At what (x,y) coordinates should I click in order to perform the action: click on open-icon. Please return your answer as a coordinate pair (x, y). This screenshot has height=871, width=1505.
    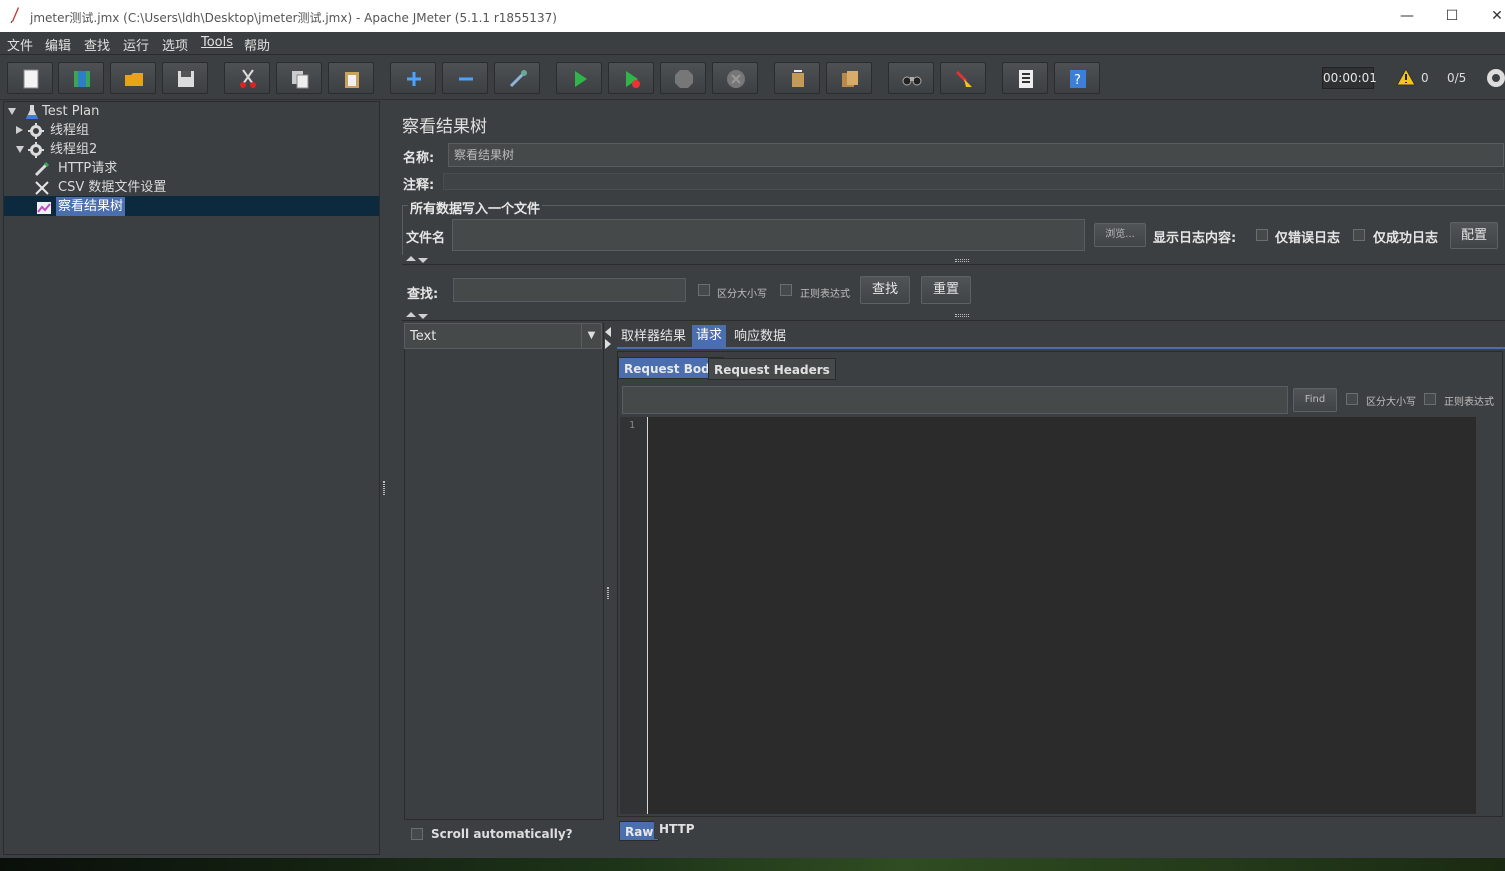
    Looking at the image, I should click on (134, 79).